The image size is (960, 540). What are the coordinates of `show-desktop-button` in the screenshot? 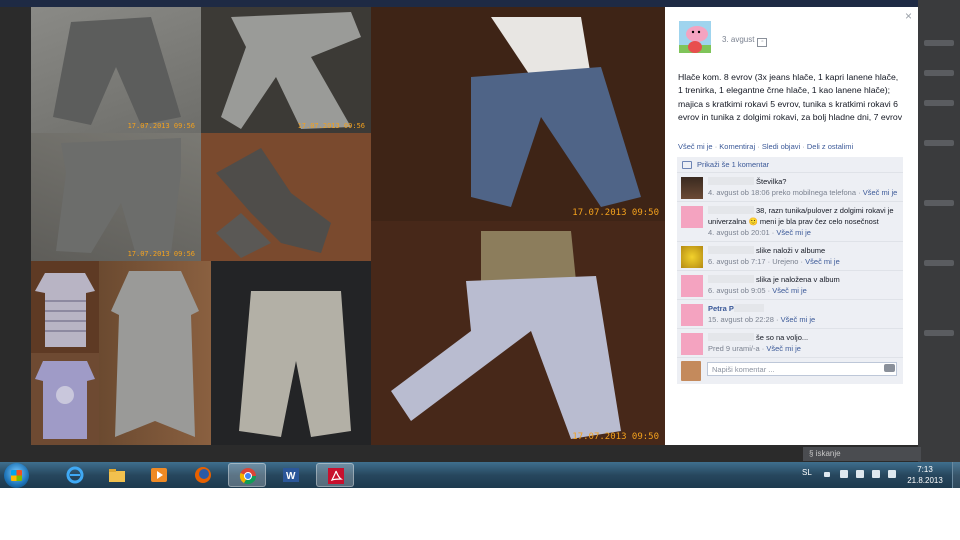 It's located at (956, 475).